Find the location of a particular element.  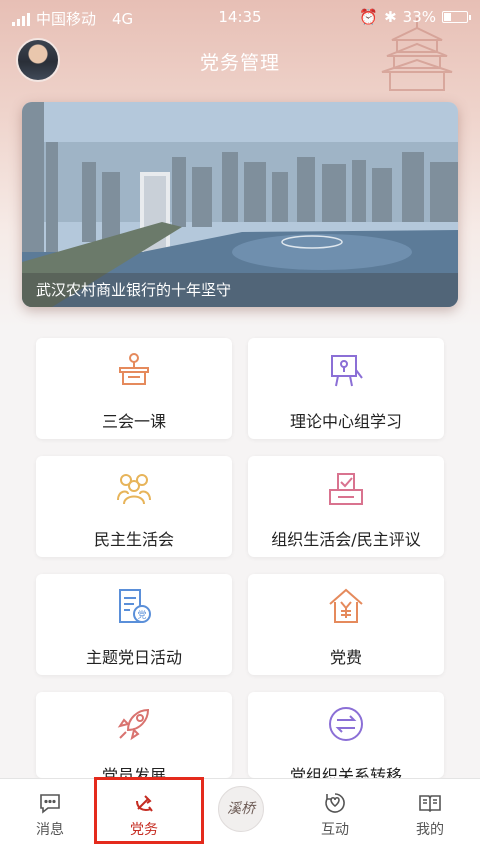

card-label: 党费 is located at coordinates (345, 657).